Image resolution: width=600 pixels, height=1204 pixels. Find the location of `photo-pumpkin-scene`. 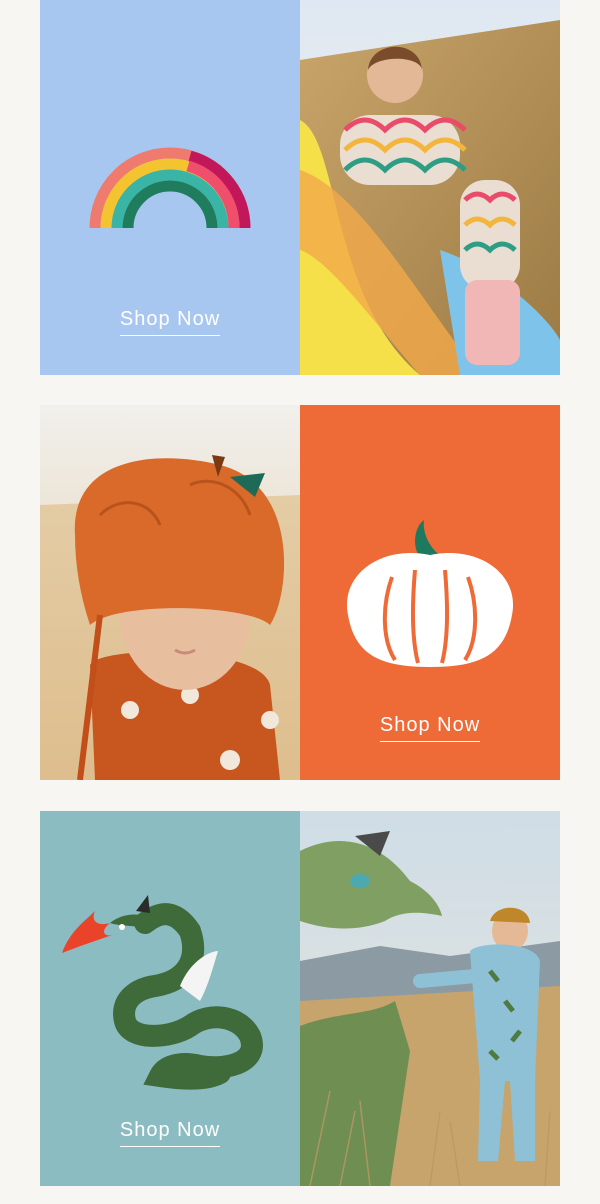

photo-pumpkin-scene is located at coordinates (170, 592).